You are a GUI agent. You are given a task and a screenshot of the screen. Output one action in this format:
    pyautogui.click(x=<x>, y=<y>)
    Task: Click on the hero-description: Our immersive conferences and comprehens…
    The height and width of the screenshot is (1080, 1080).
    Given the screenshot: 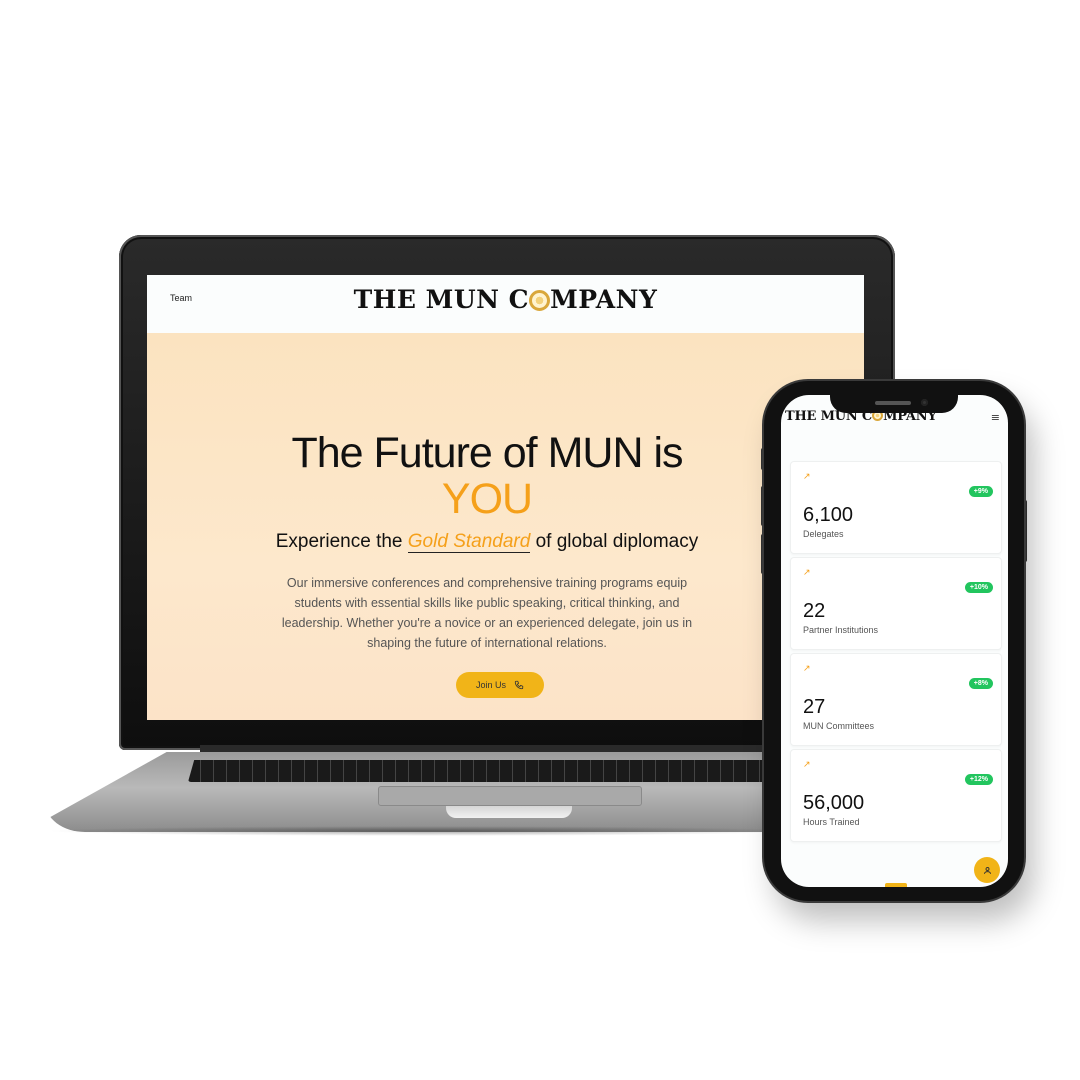 What is the action you would take?
    pyautogui.click(x=487, y=613)
    